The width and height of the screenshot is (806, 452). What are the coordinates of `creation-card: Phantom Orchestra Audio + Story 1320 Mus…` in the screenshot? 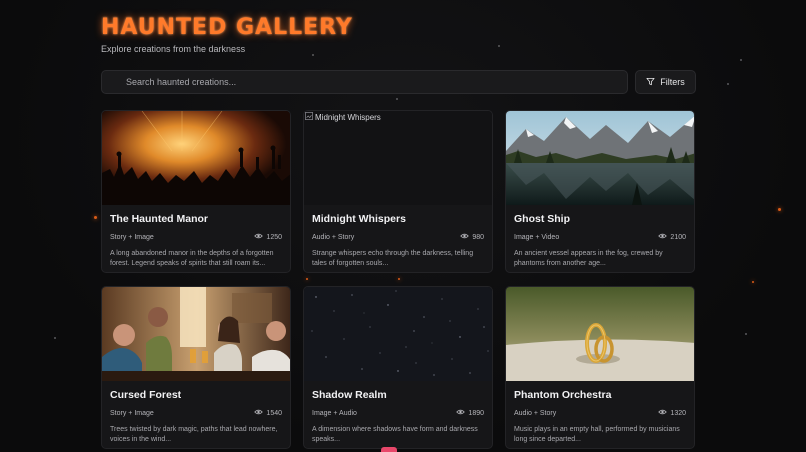 It's located at (600, 367).